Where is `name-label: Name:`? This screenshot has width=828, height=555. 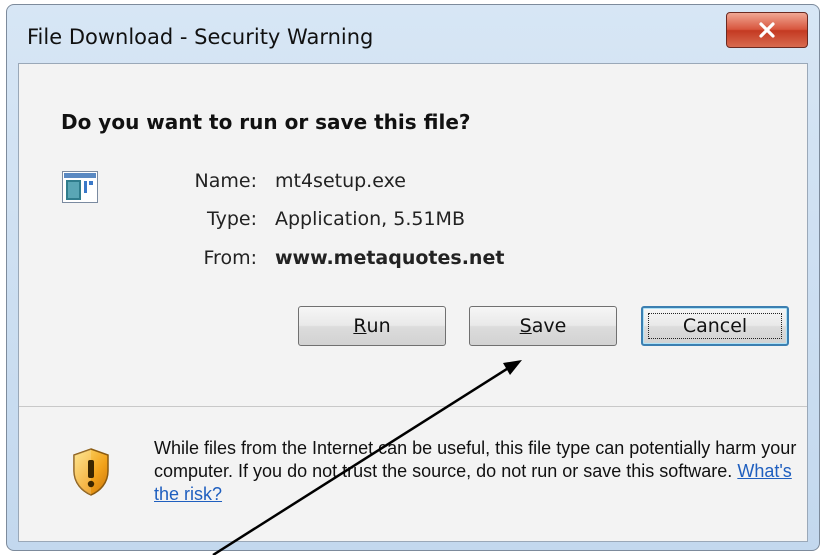
name-label: Name: is located at coordinates (225, 181).